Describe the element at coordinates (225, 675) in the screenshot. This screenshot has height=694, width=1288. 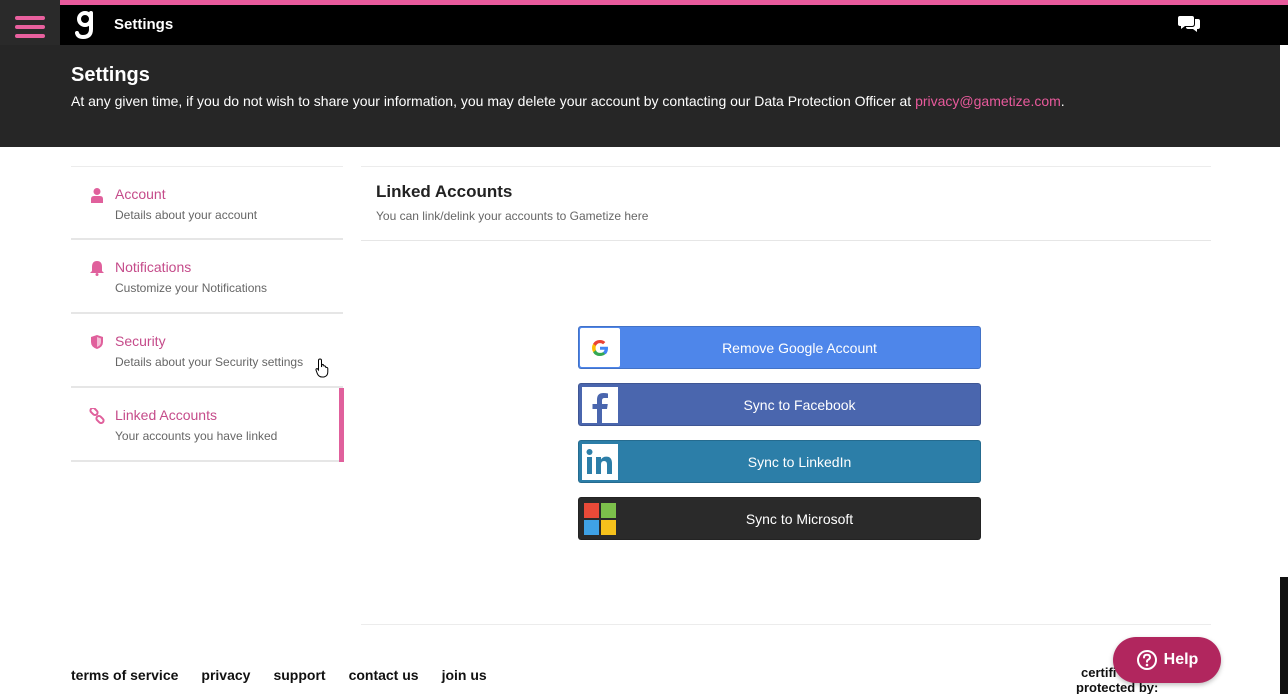
I see `footer-link-privacy: privacy` at that location.